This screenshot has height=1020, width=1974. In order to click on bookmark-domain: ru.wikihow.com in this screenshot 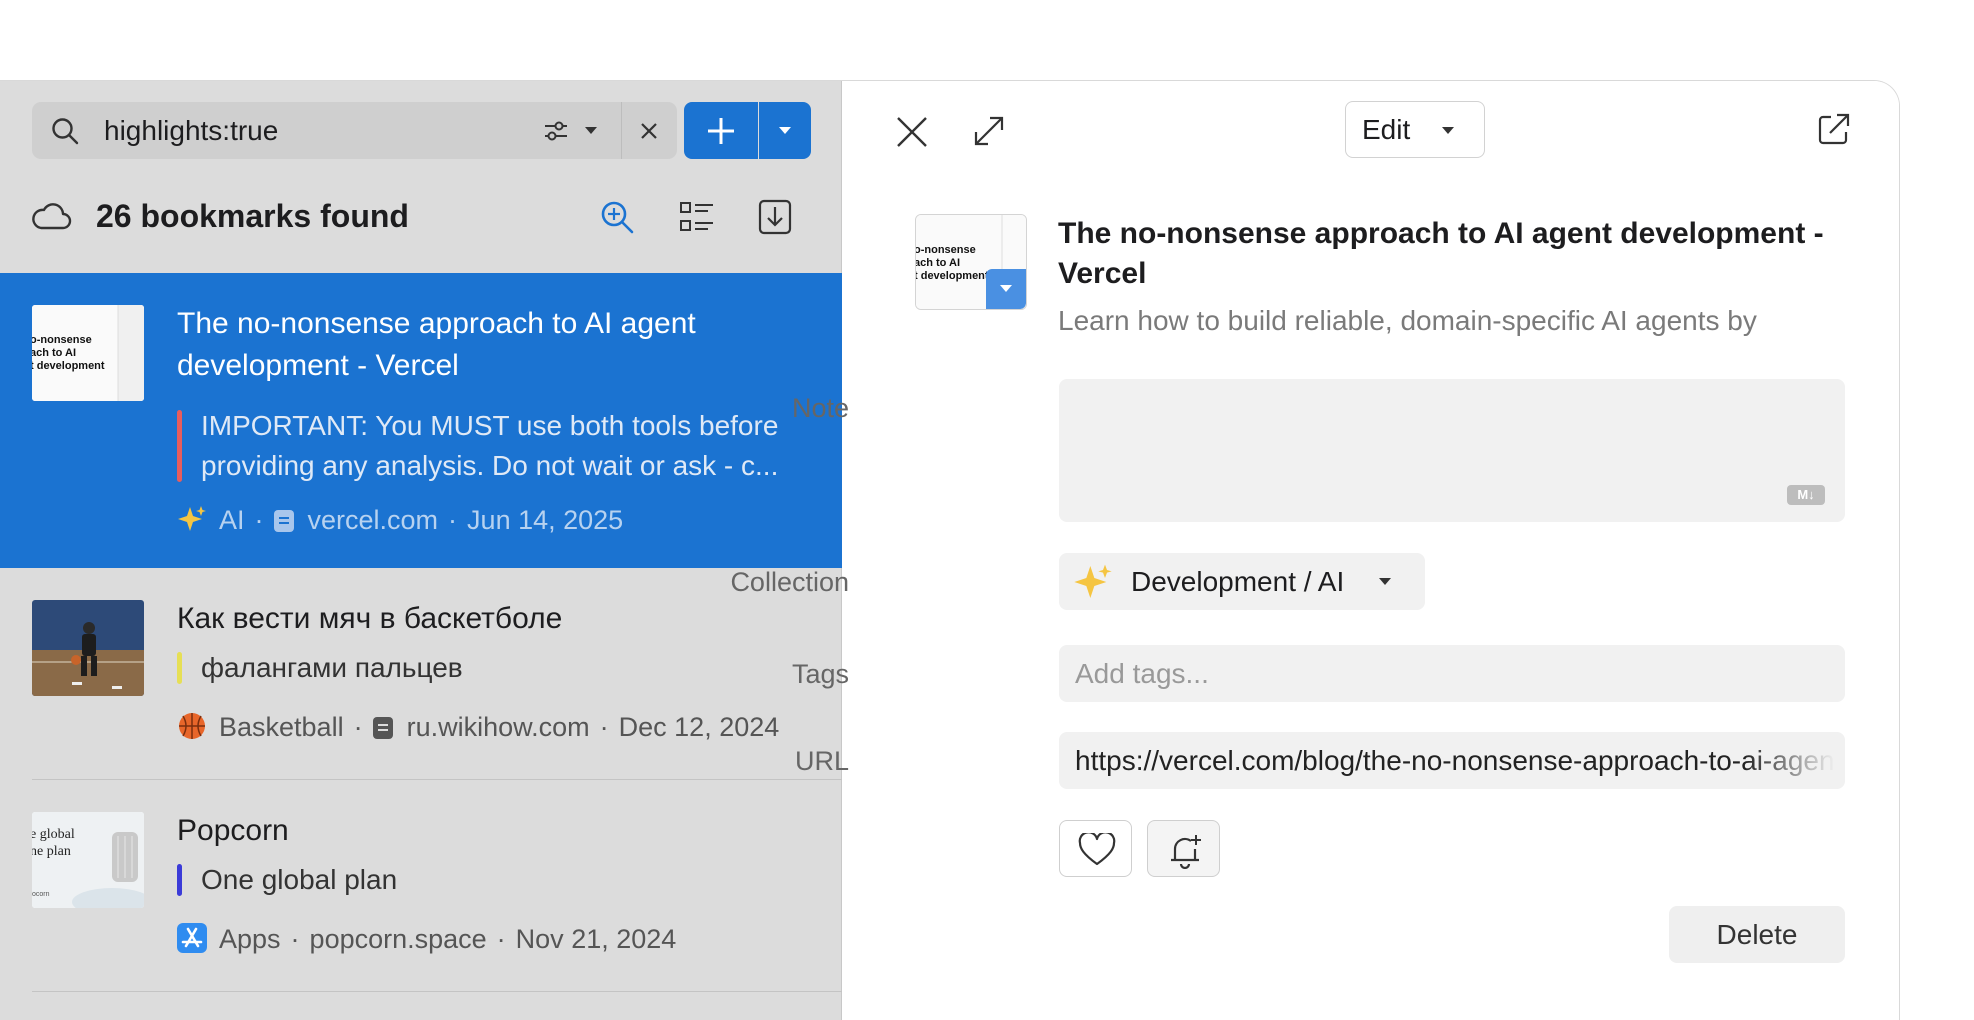, I will do `click(498, 727)`.